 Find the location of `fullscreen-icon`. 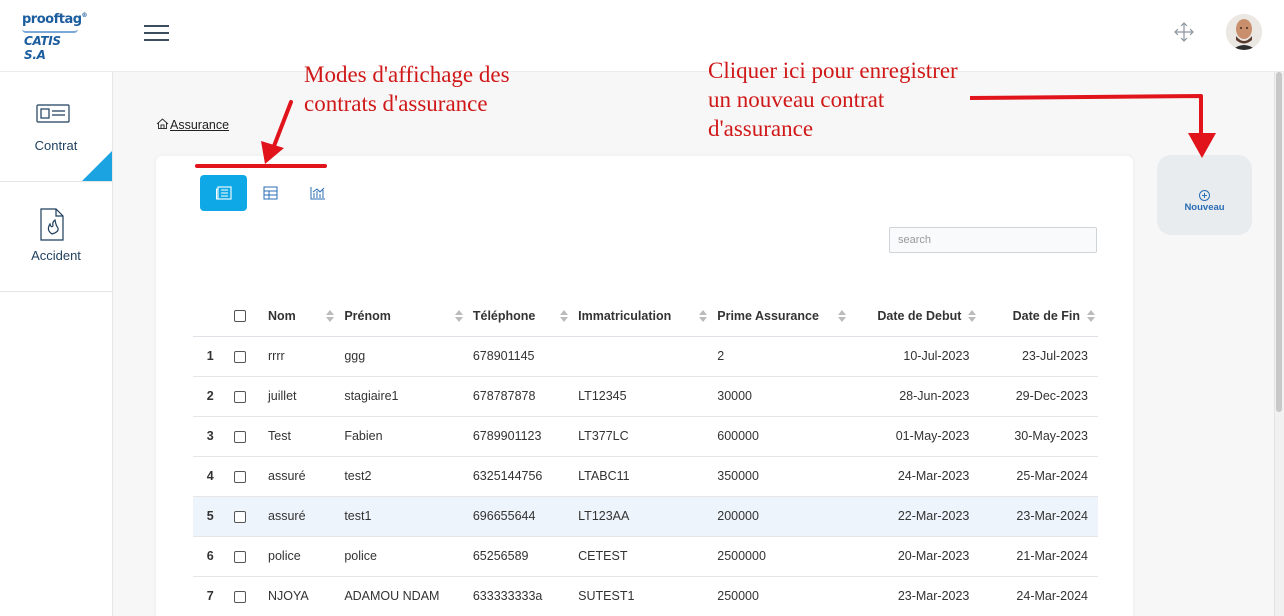

fullscreen-icon is located at coordinates (1184, 32).